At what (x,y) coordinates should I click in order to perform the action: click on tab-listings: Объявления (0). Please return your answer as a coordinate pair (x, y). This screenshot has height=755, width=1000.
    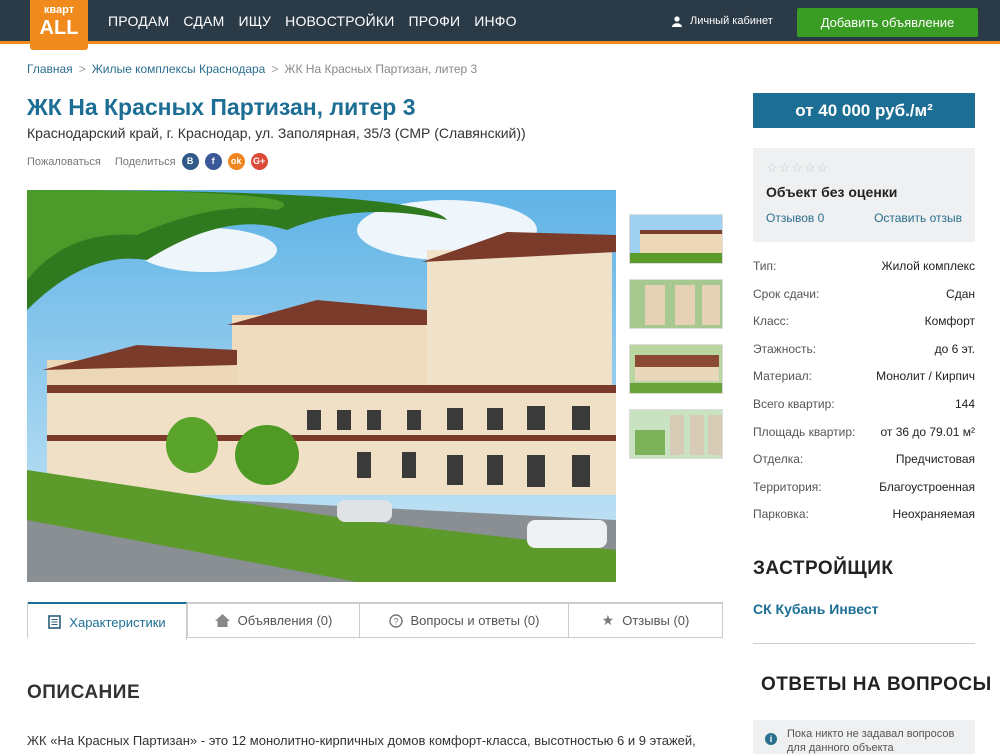
    Looking at the image, I should click on (273, 620).